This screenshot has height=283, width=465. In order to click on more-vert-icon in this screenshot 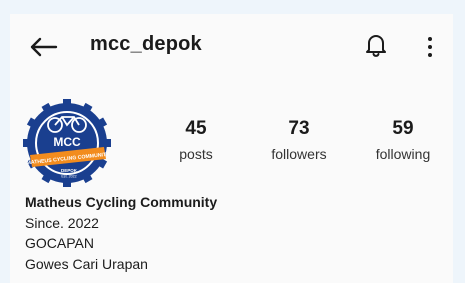, I will do `click(430, 47)`.